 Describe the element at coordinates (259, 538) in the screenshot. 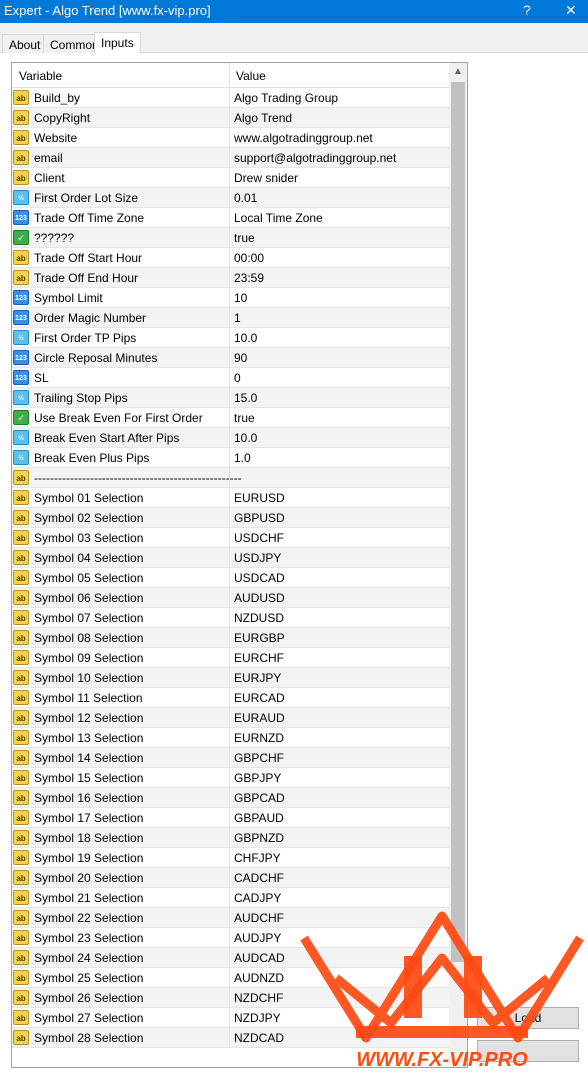

I see `row-value: USDCHF` at that location.